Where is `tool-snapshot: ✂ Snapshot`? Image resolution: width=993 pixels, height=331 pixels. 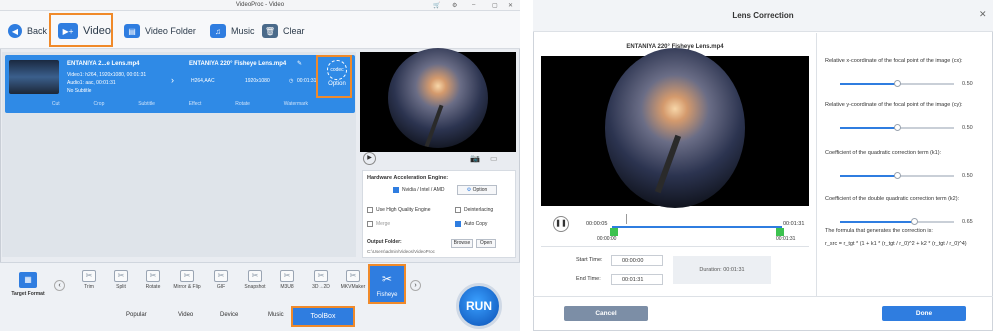
tool-snapshot: ✂ Snapshot is located at coordinates (255, 280).